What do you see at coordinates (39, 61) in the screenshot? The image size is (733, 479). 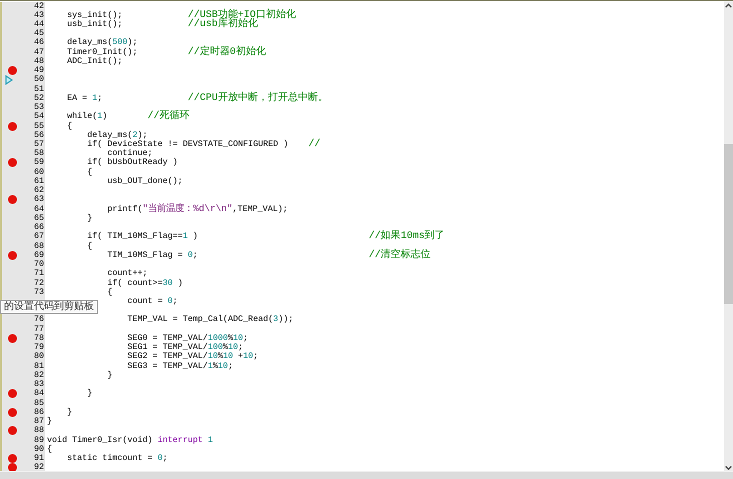 I see `line-number: 48` at bounding box center [39, 61].